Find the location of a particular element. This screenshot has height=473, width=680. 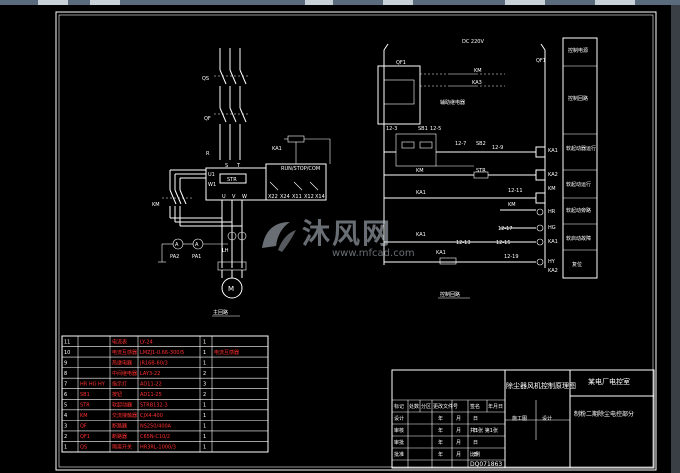

bom-cell: AD11-25 is located at coordinates (151, 395).